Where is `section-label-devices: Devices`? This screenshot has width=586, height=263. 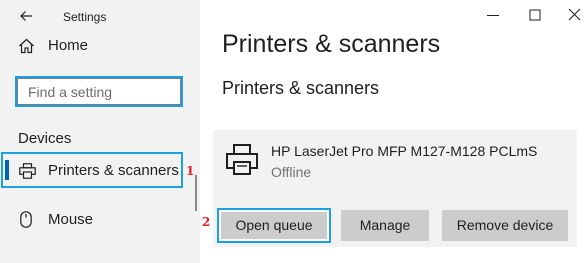 section-label-devices: Devices is located at coordinates (45, 138).